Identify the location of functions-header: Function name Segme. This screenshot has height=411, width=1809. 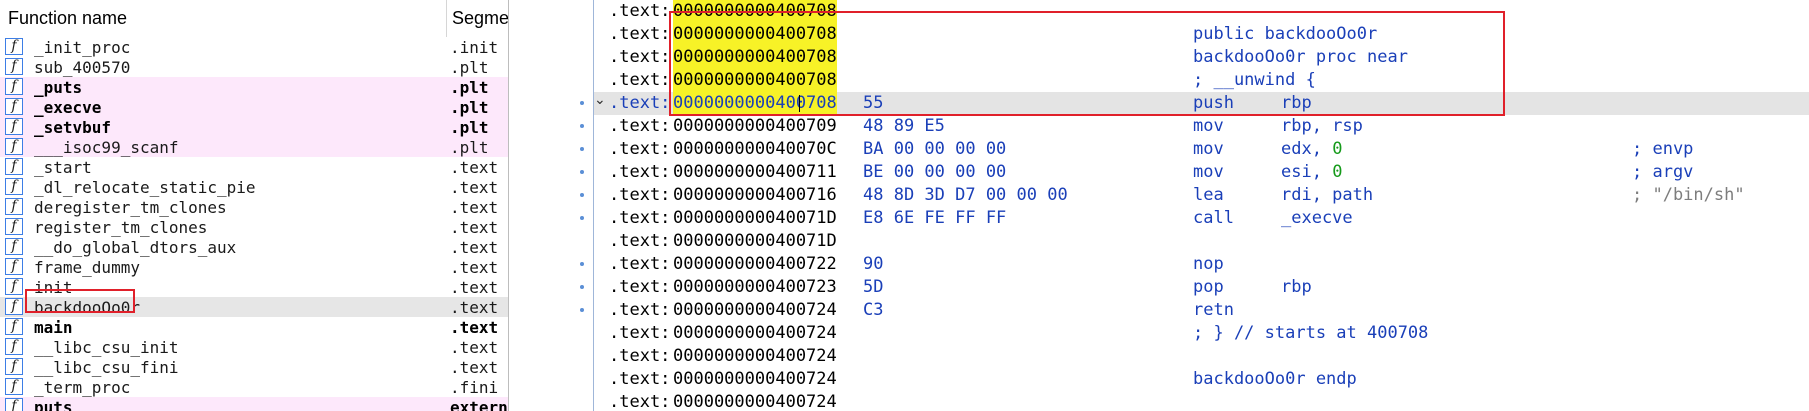
(254, 18).